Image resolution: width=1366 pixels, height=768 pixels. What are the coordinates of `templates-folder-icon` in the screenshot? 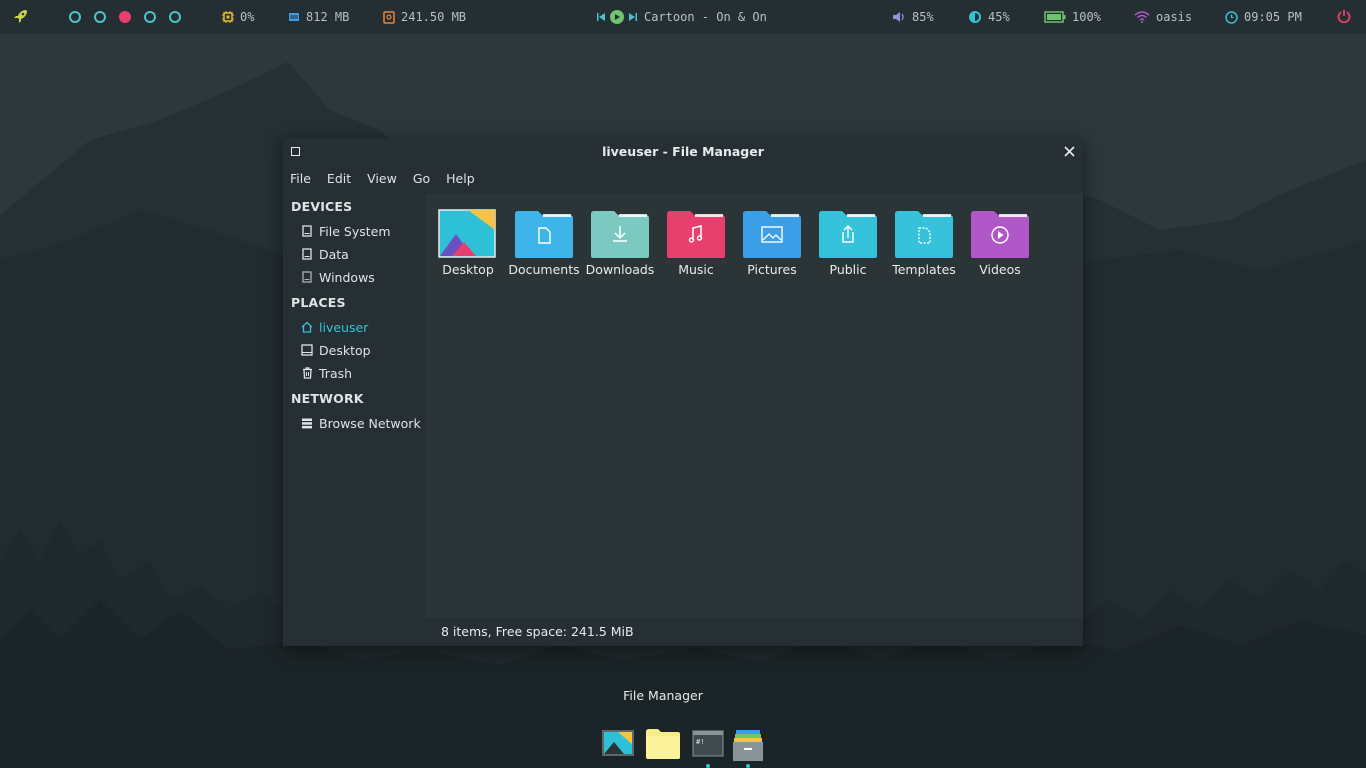 It's located at (924, 234).